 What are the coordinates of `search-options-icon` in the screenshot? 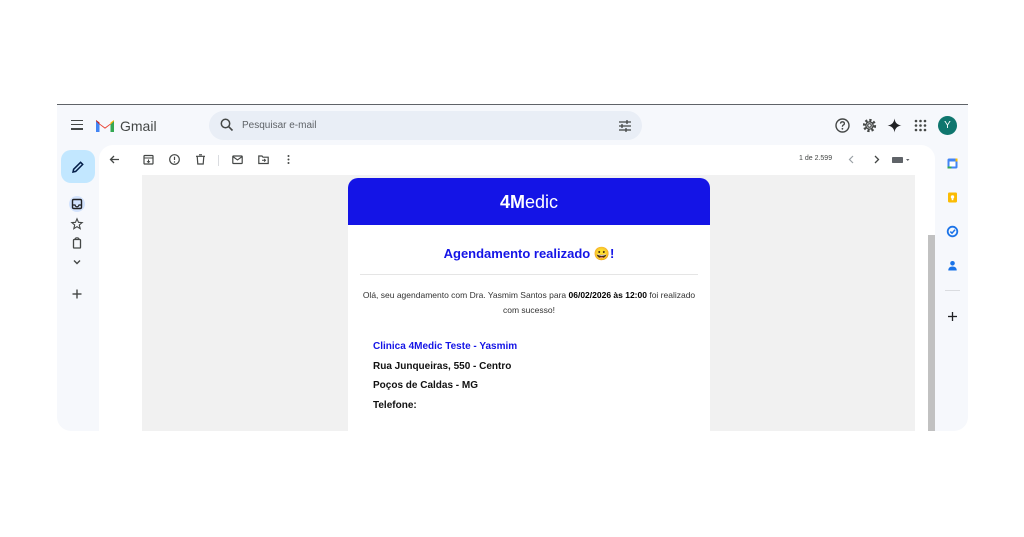 It's located at (625, 125).